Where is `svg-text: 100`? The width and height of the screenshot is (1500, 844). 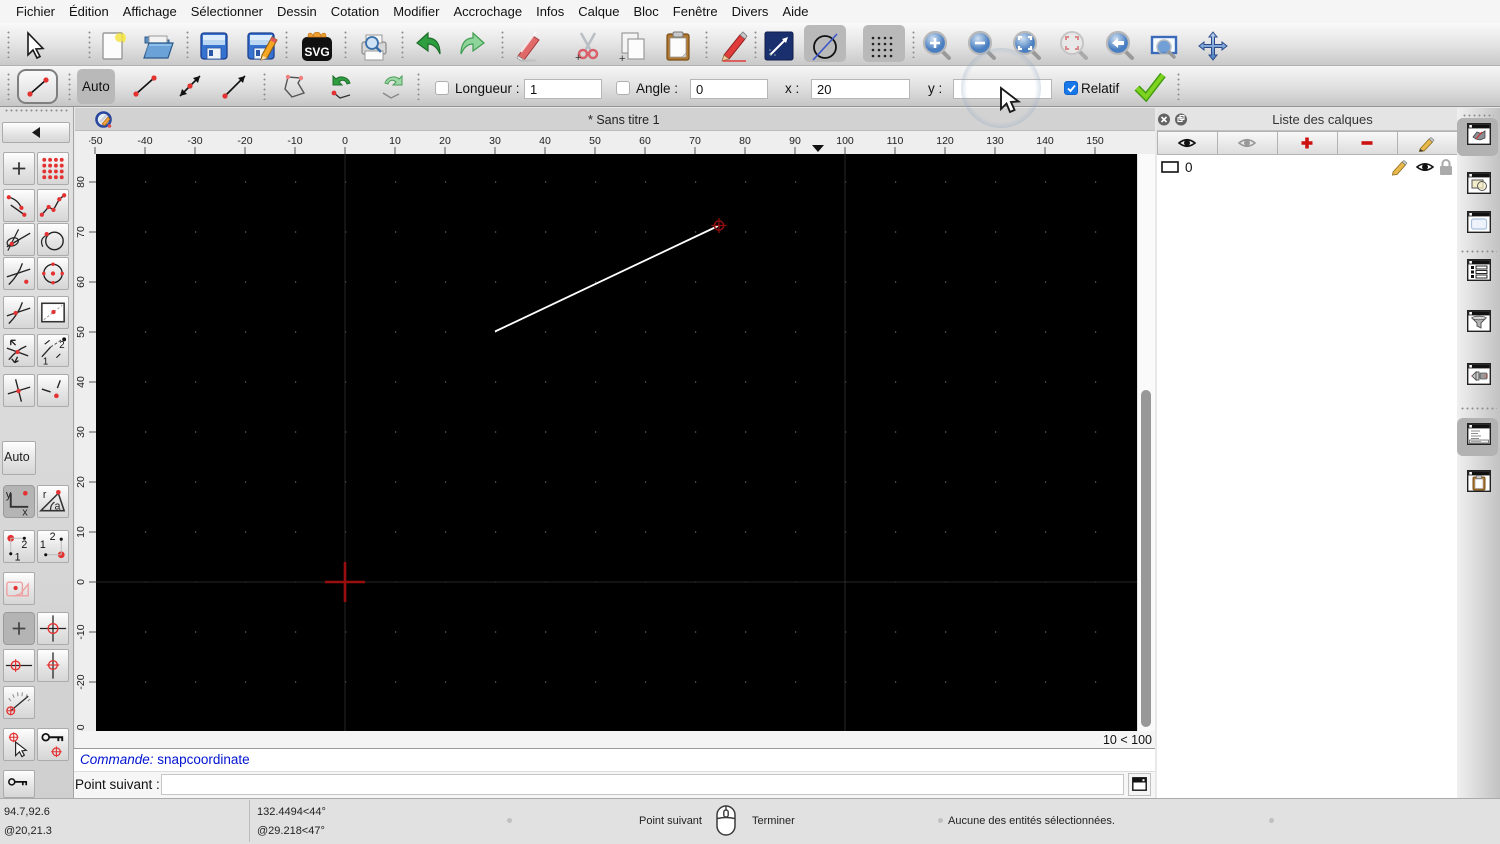 svg-text: 100 is located at coordinates (845, 141).